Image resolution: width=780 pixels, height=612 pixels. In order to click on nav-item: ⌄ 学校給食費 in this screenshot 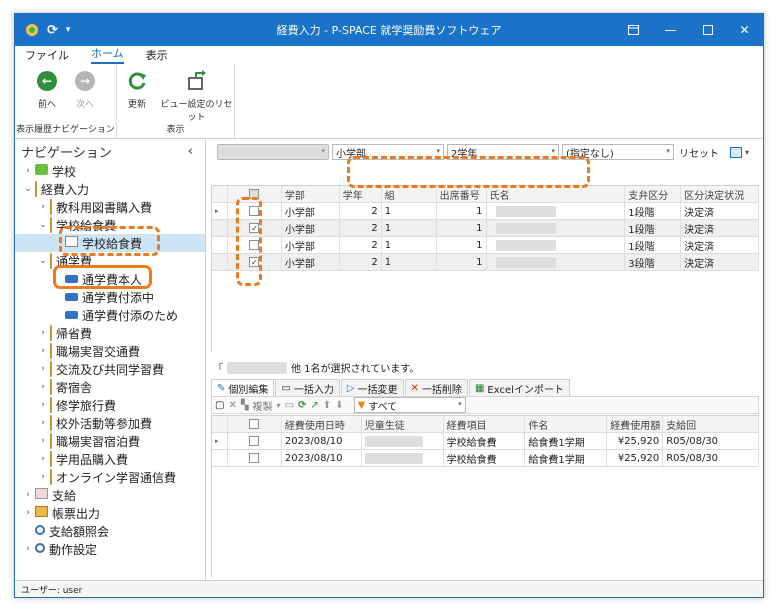, I will do `click(110, 225)`.